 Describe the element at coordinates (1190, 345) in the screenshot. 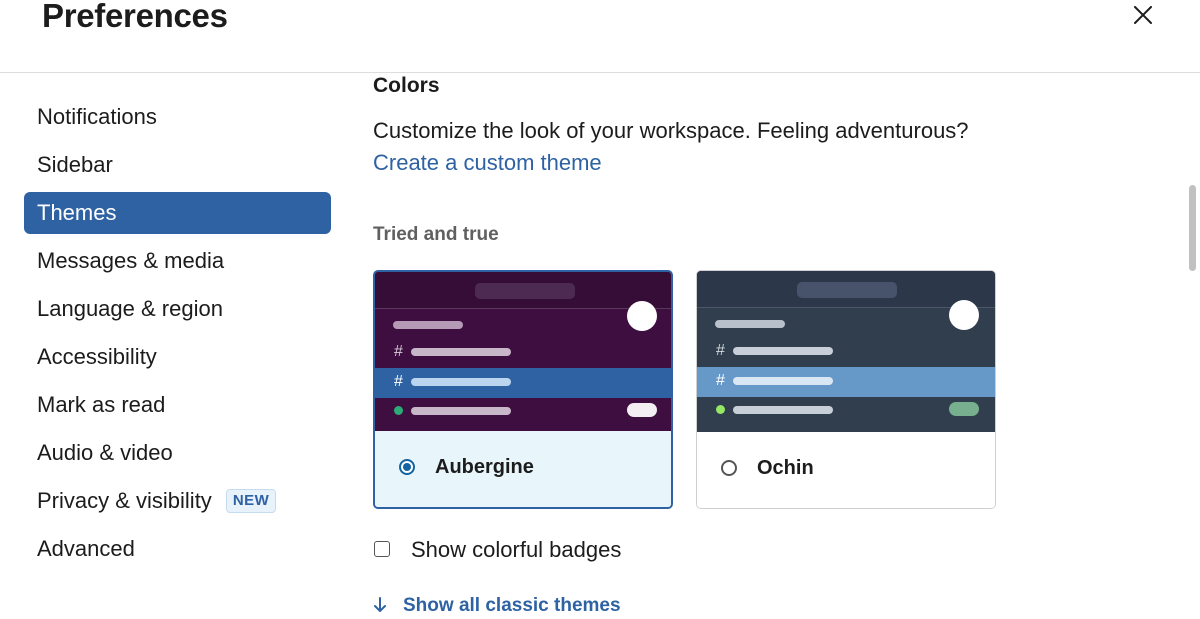

I see `scrollbar` at that location.